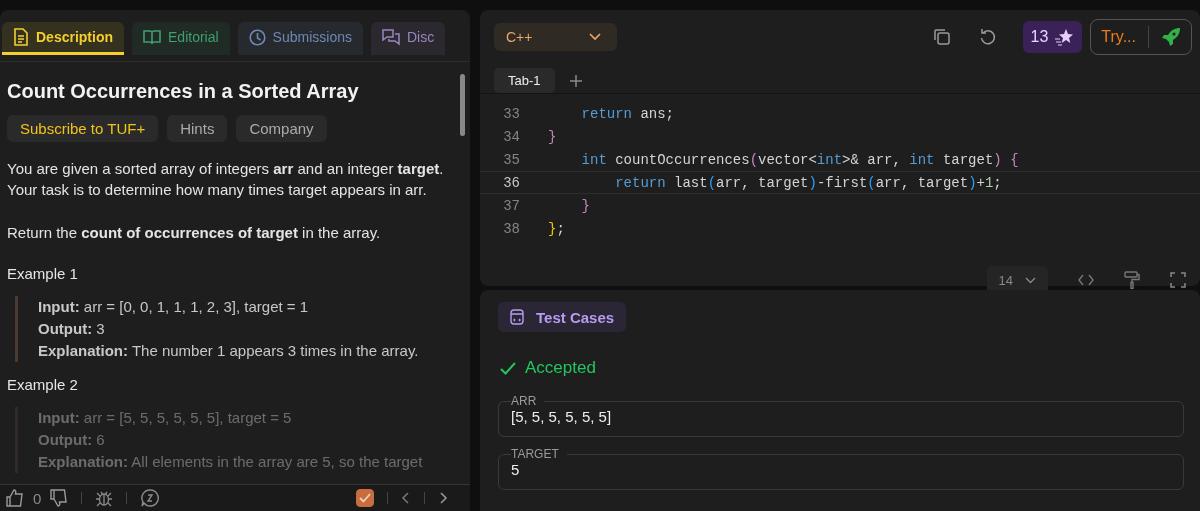  I want to click on streak-badge: 13, so click(1052, 37).